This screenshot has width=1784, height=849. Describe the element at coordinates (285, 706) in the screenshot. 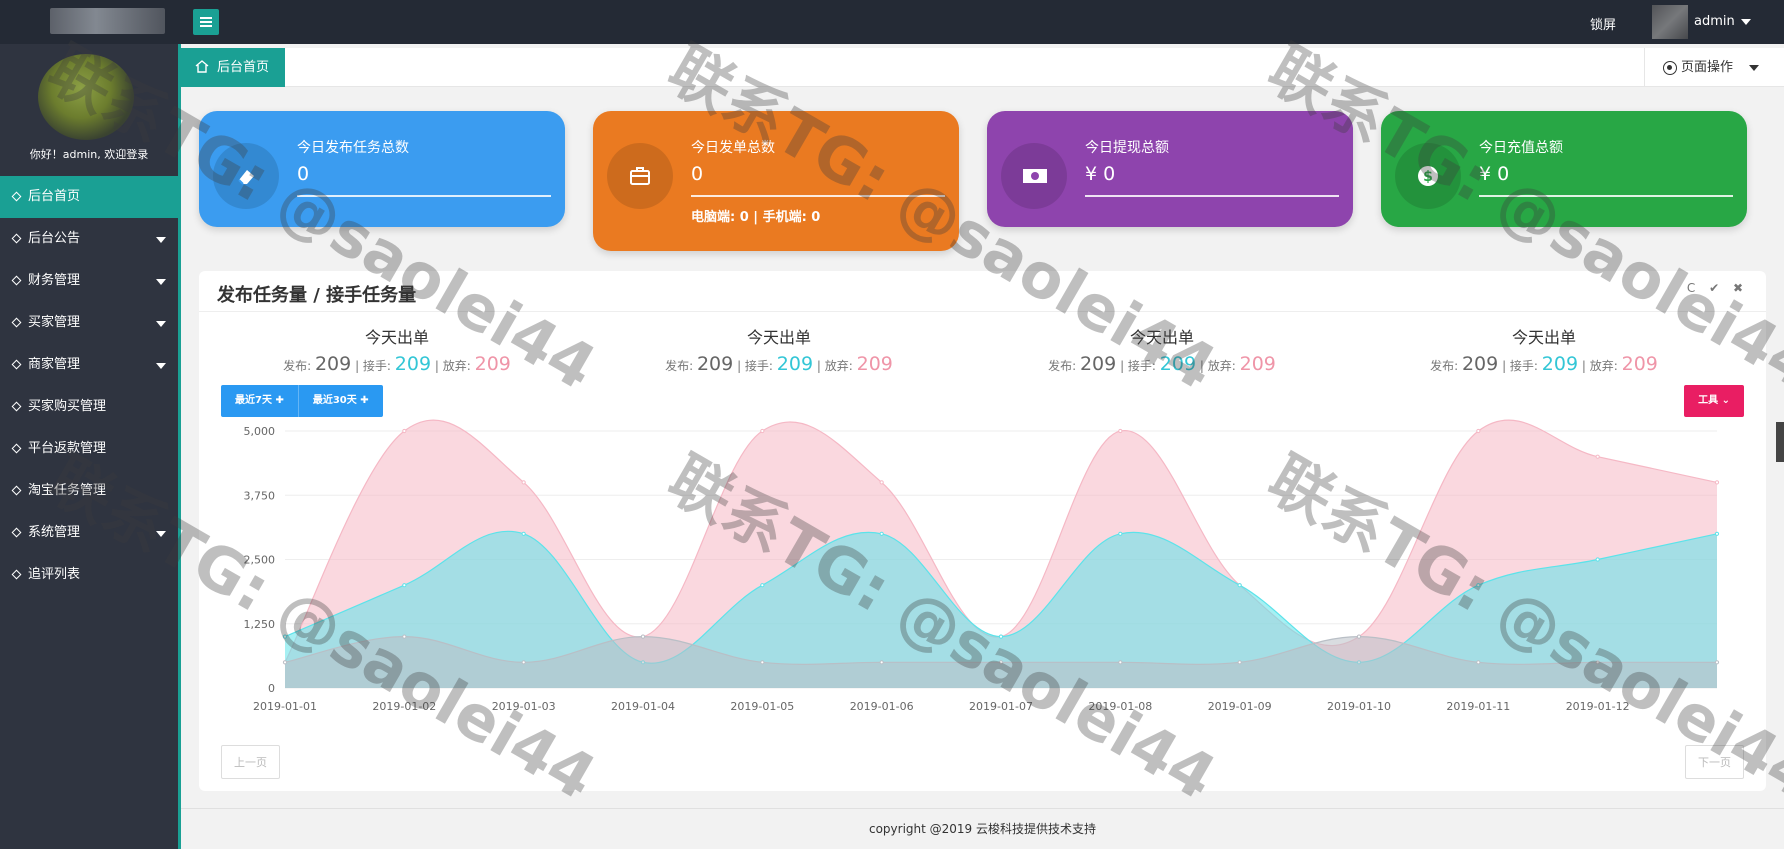

I see `x-tick-label: 2019-01-01` at that location.